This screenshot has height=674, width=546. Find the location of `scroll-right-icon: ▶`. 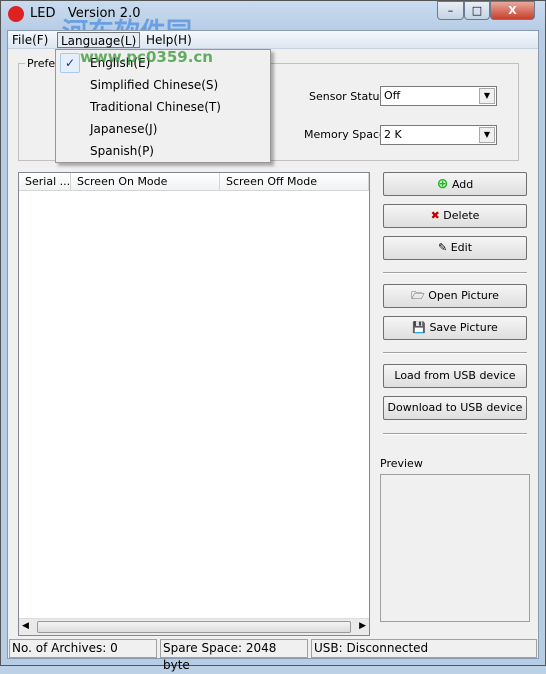

scroll-right-icon: ▶ is located at coordinates (362, 626).